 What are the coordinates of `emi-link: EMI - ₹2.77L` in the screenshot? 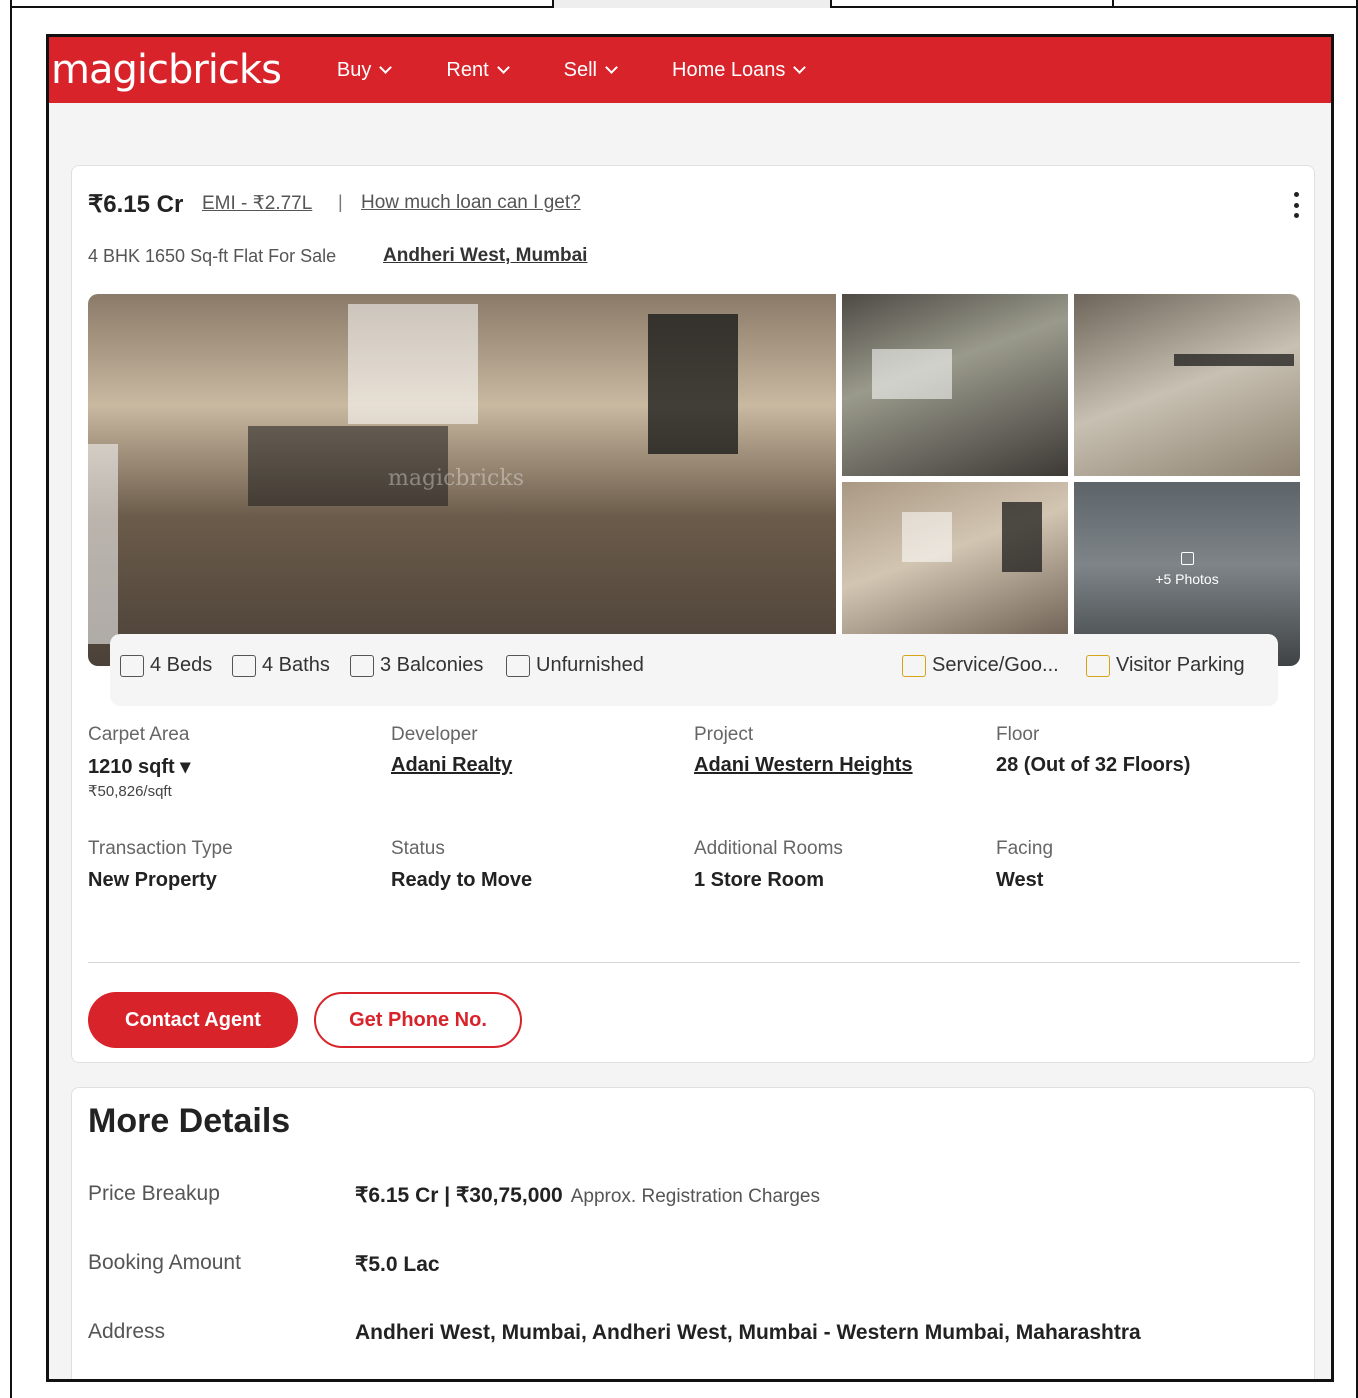 It's located at (257, 203).